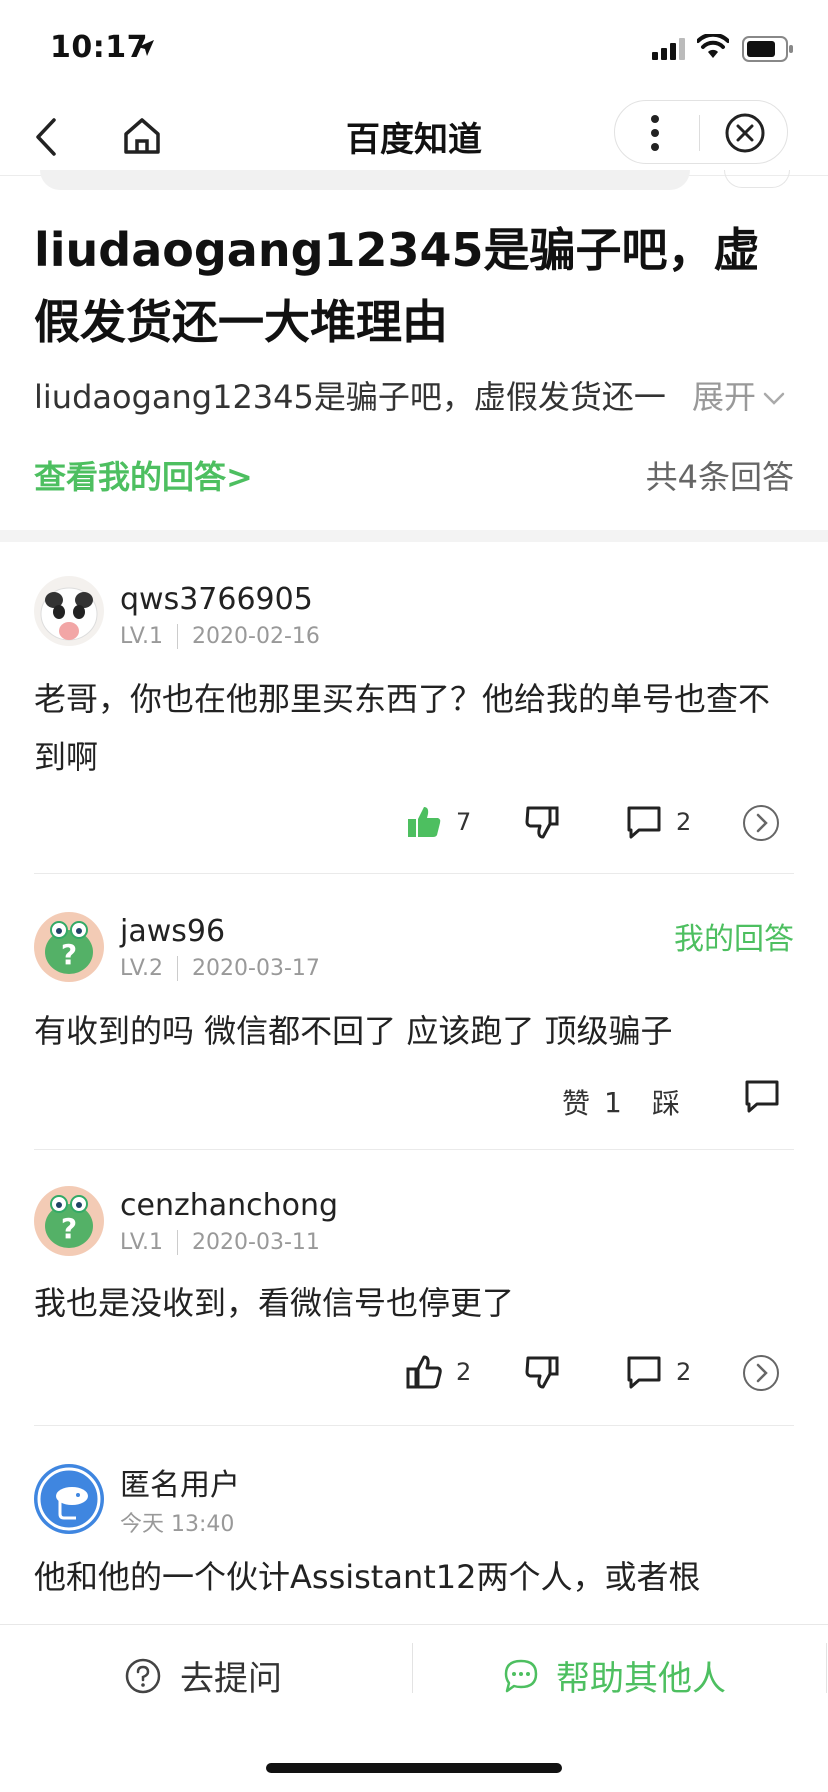 The height and width of the screenshot is (1792, 828). I want to click on capsule-divider, so click(699, 133).